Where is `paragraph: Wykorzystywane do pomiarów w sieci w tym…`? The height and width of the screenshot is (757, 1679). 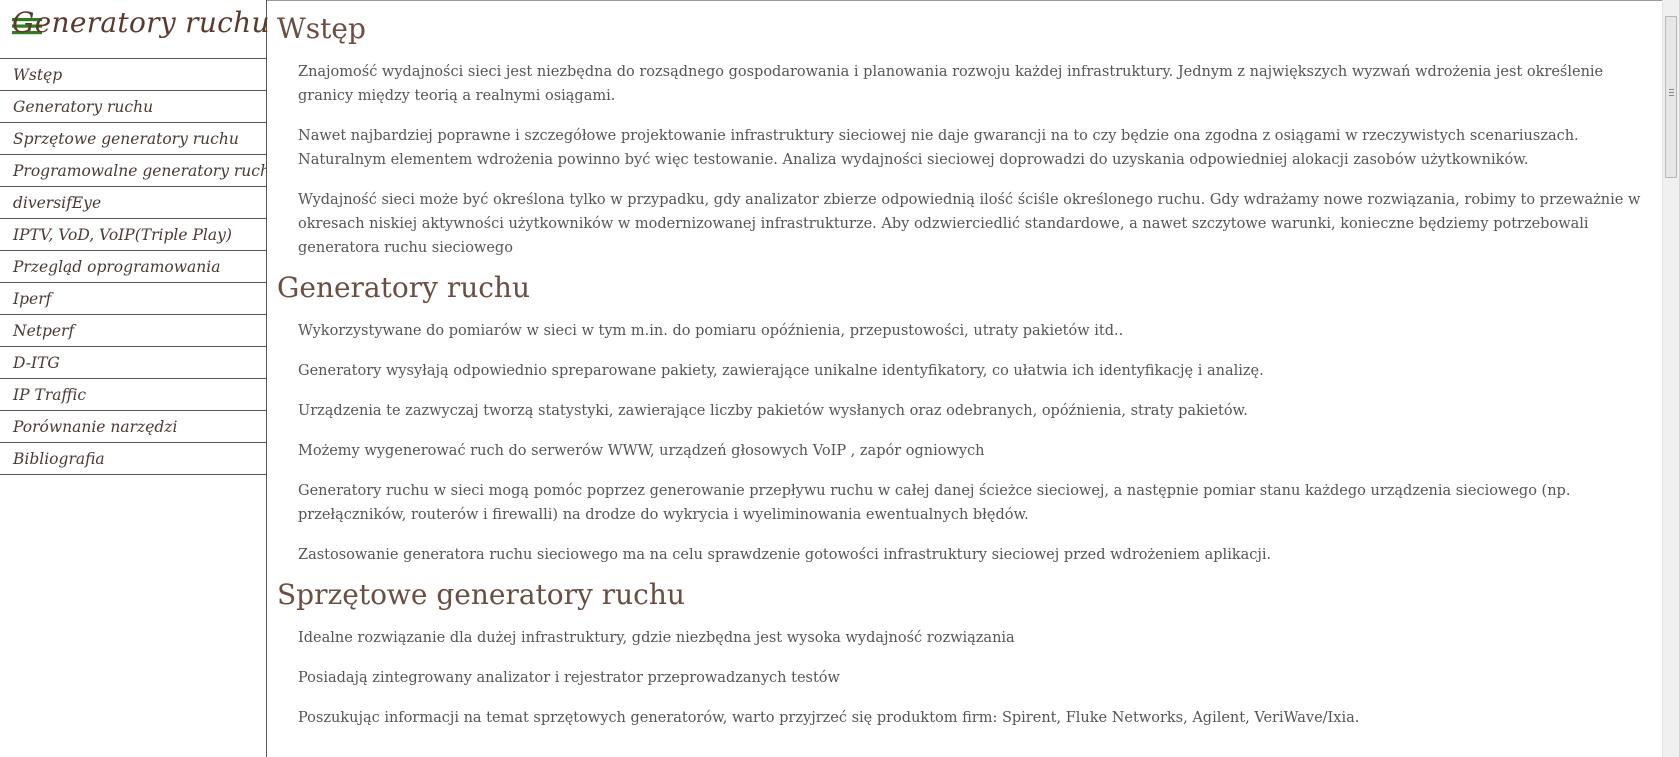
paragraph: Wykorzystywane do pomiarów w sieci w tym… is located at coordinates (711, 331).